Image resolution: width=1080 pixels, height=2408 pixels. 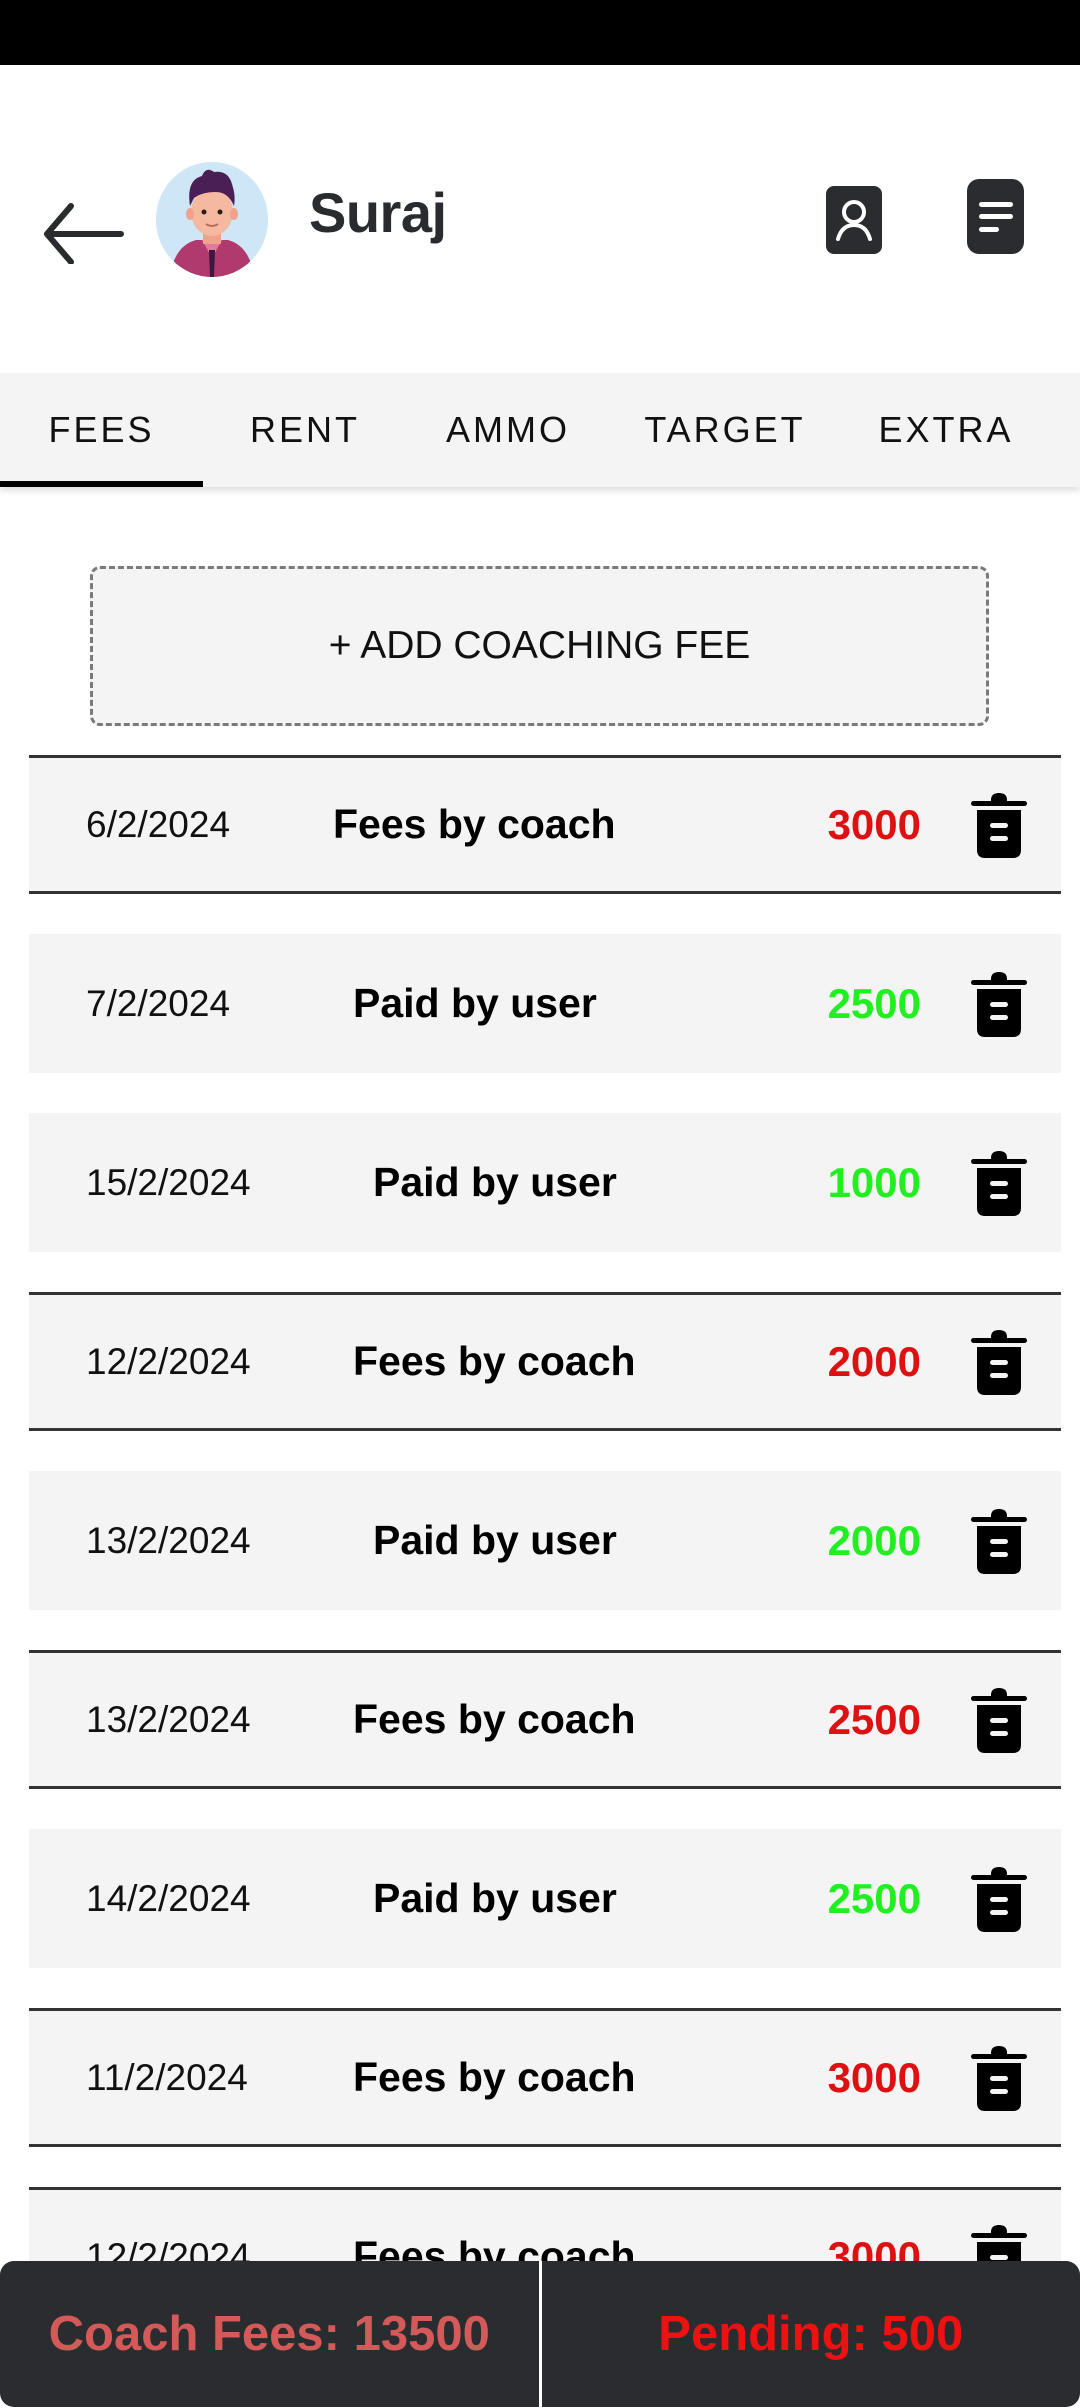 I want to click on document-lines-icon, so click(x=995, y=216).